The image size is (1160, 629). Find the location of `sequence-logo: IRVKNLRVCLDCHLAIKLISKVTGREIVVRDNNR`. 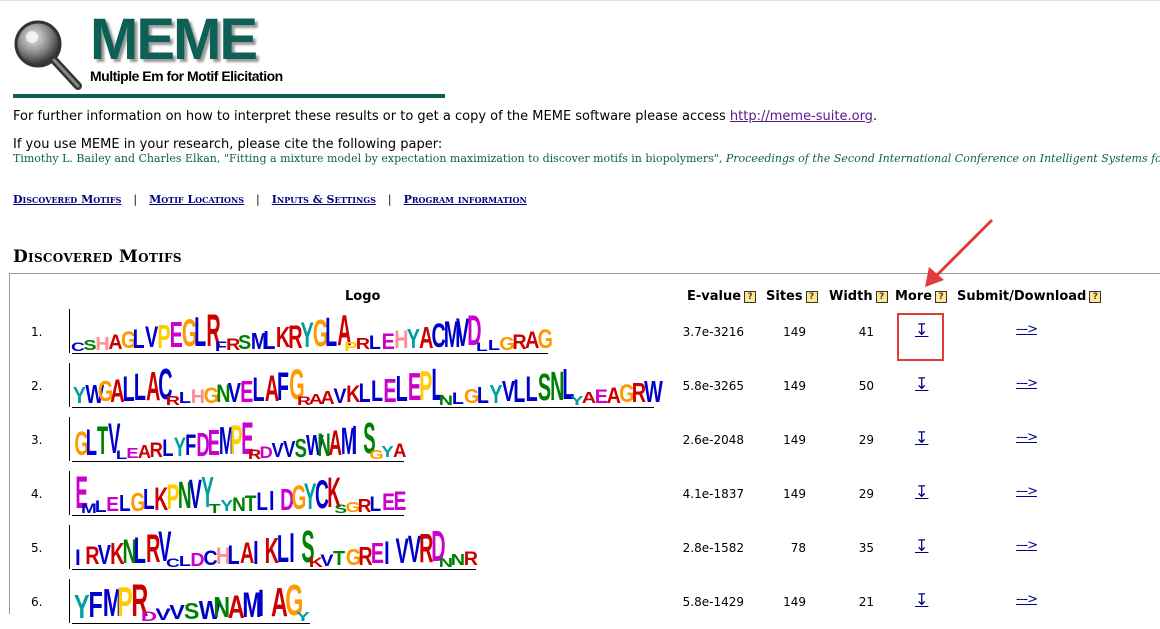

sequence-logo: IRVKNLRVCLDCHLAIKLISKVTGREIVVRDNNR is located at coordinates (270, 549).